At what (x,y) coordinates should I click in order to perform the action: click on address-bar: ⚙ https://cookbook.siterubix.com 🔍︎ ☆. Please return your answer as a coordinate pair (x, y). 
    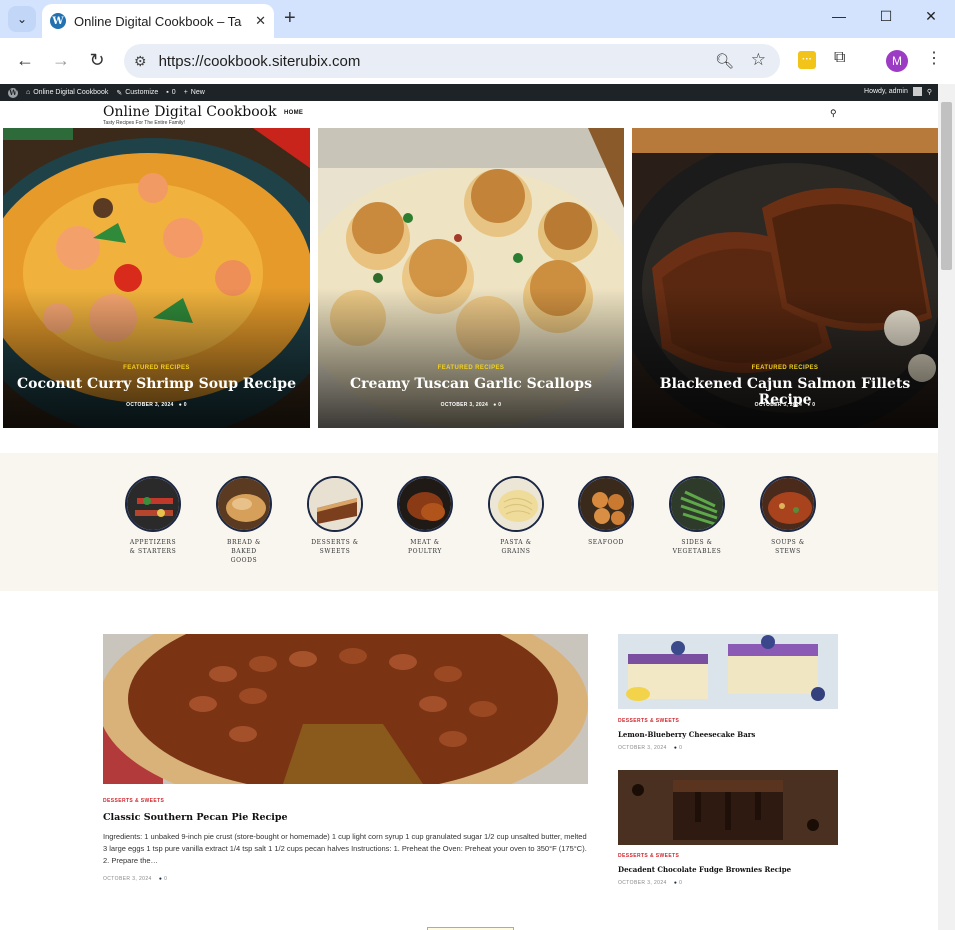
    Looking at the image, I should click on (452, 61).